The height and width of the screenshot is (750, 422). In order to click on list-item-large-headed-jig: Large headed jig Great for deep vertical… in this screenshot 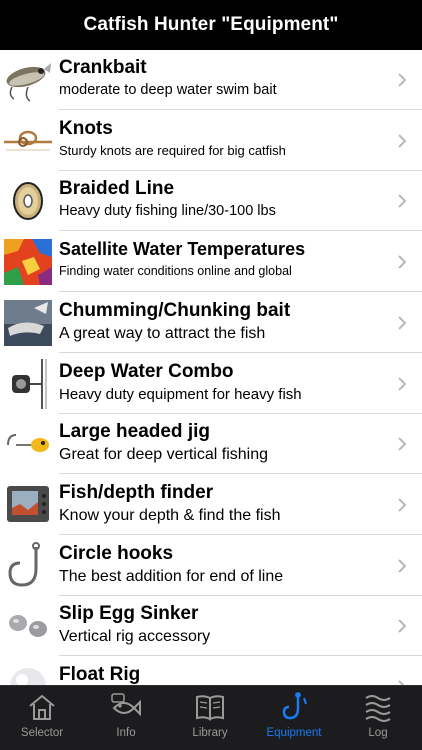, I will do `click(211, 444)`.